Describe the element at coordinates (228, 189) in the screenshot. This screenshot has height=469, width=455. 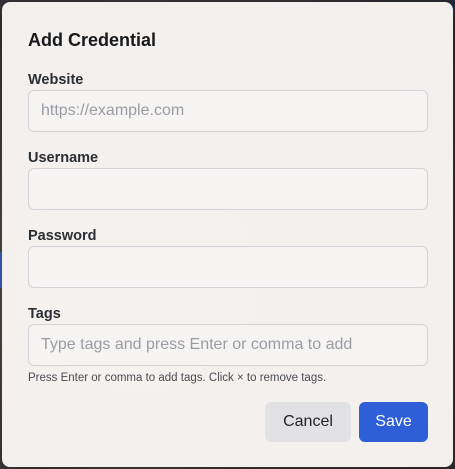
I see `username-input` at that location.